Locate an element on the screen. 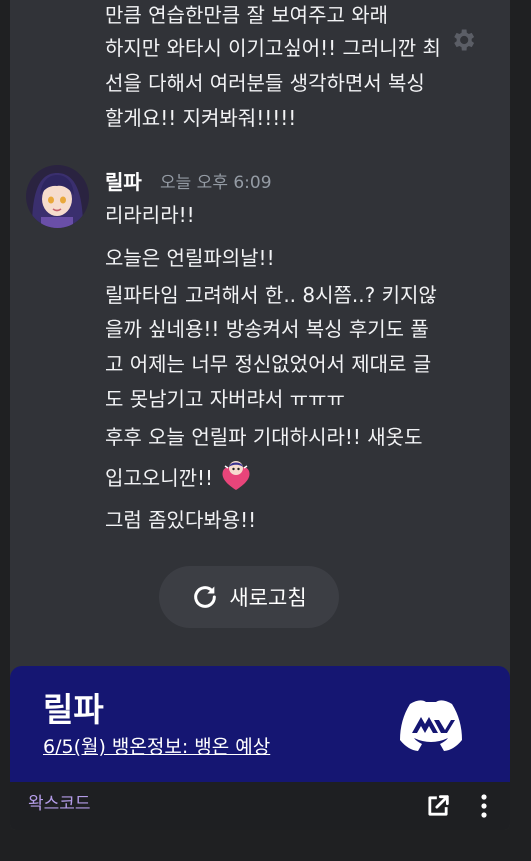 This screenshot has width=531, height=861. heart-character-emoji is located at coordinates (236, 475).